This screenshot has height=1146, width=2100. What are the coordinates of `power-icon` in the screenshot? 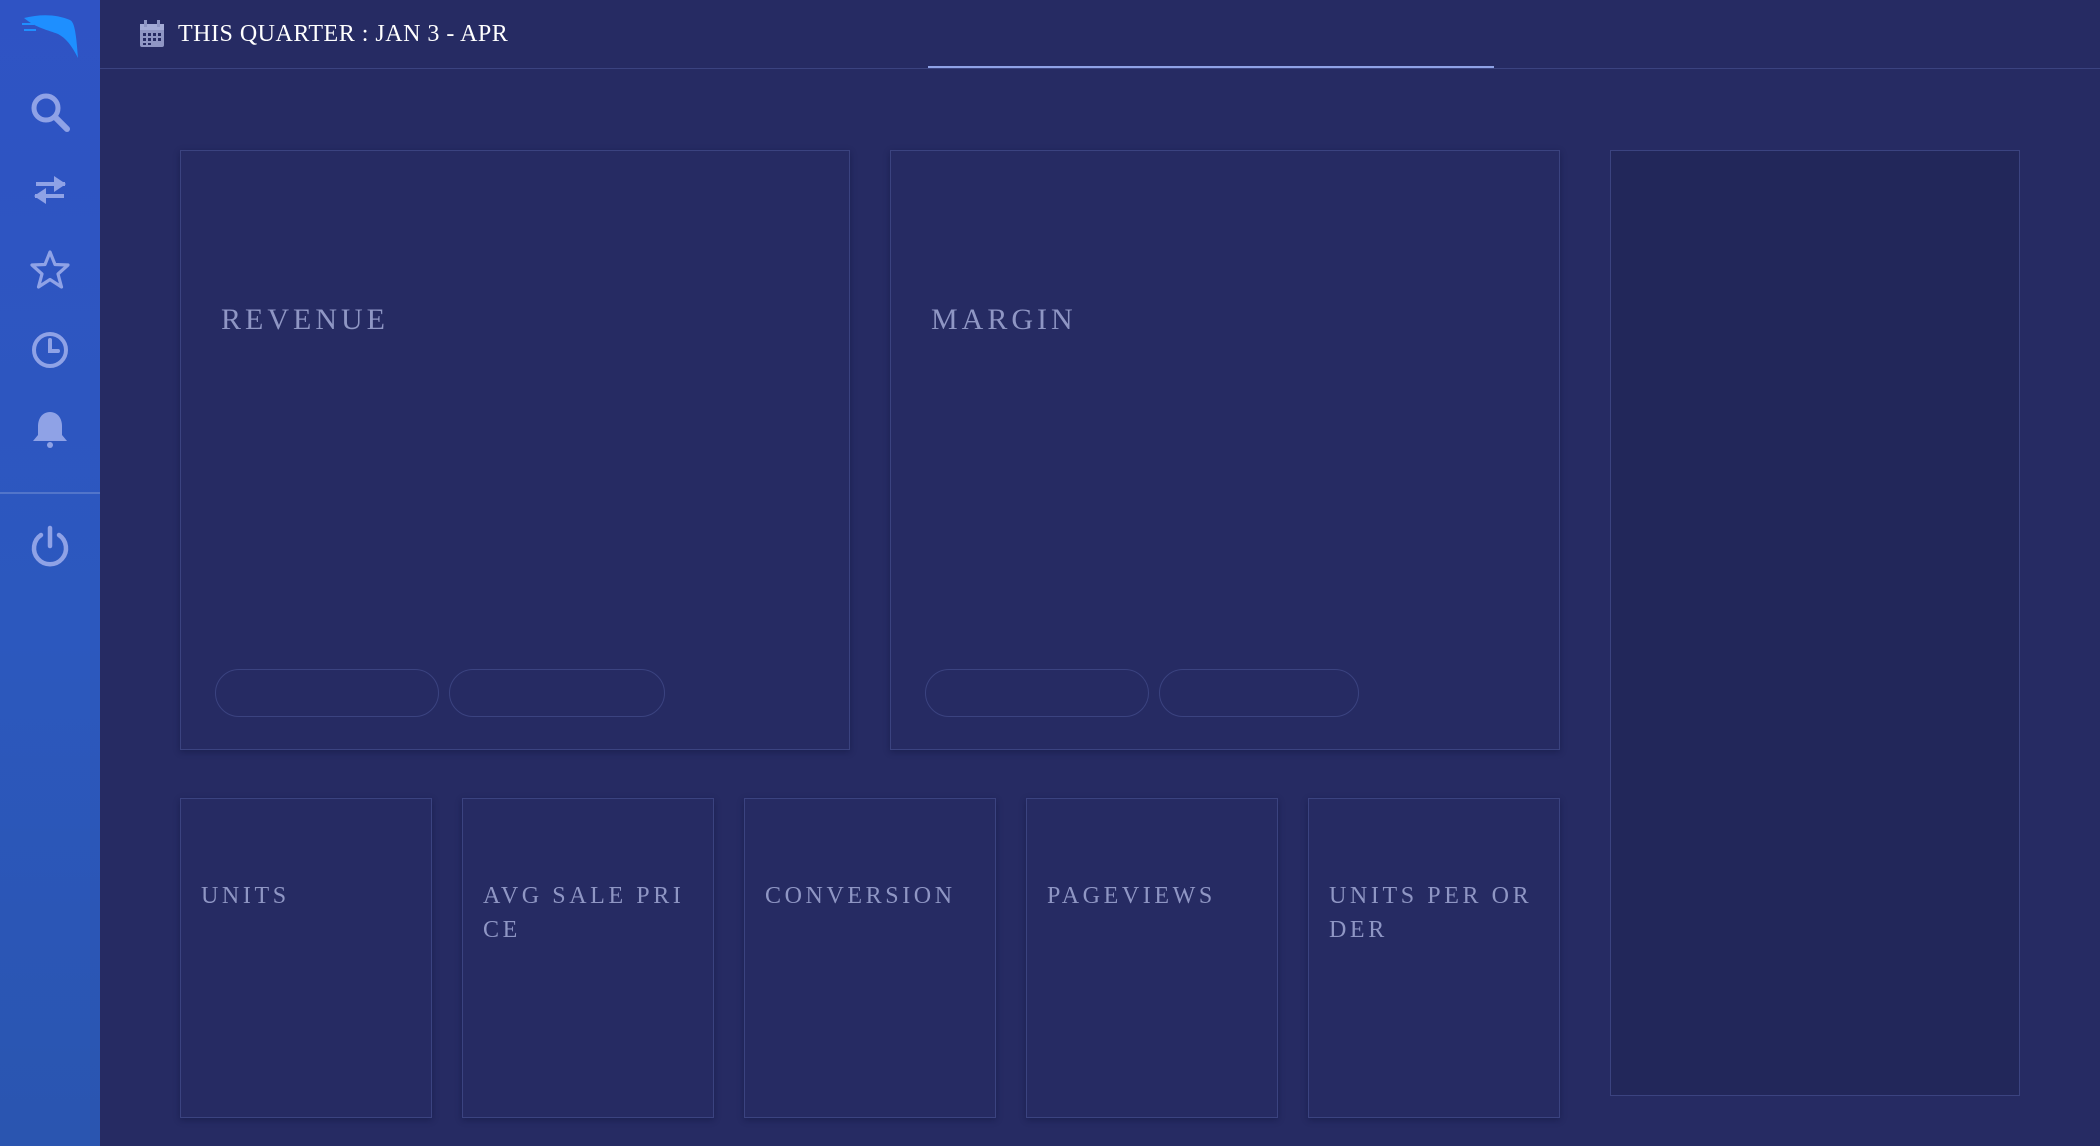 It's located at (50, 546).